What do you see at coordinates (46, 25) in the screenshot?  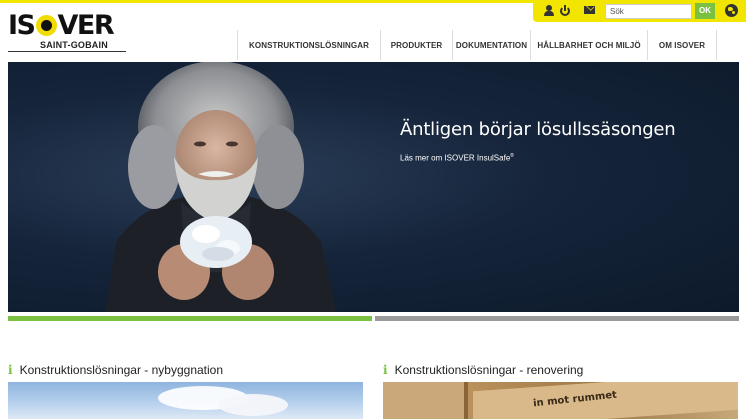 I see `logo-o-icon` at bounding box center [46, 25].